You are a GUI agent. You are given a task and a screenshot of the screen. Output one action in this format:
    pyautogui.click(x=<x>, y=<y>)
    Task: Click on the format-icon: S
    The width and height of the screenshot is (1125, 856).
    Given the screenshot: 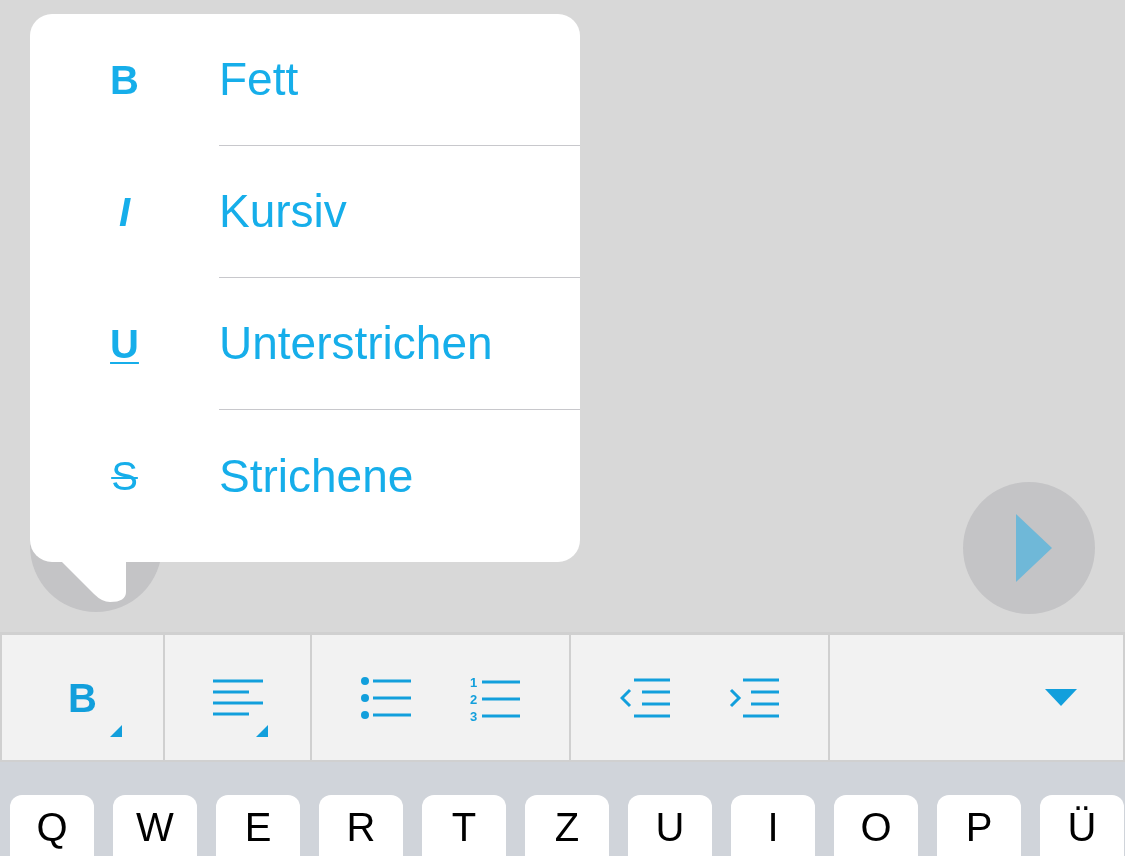 What is the action you would take?
    pyautogui.click(x=124, y=476)
    